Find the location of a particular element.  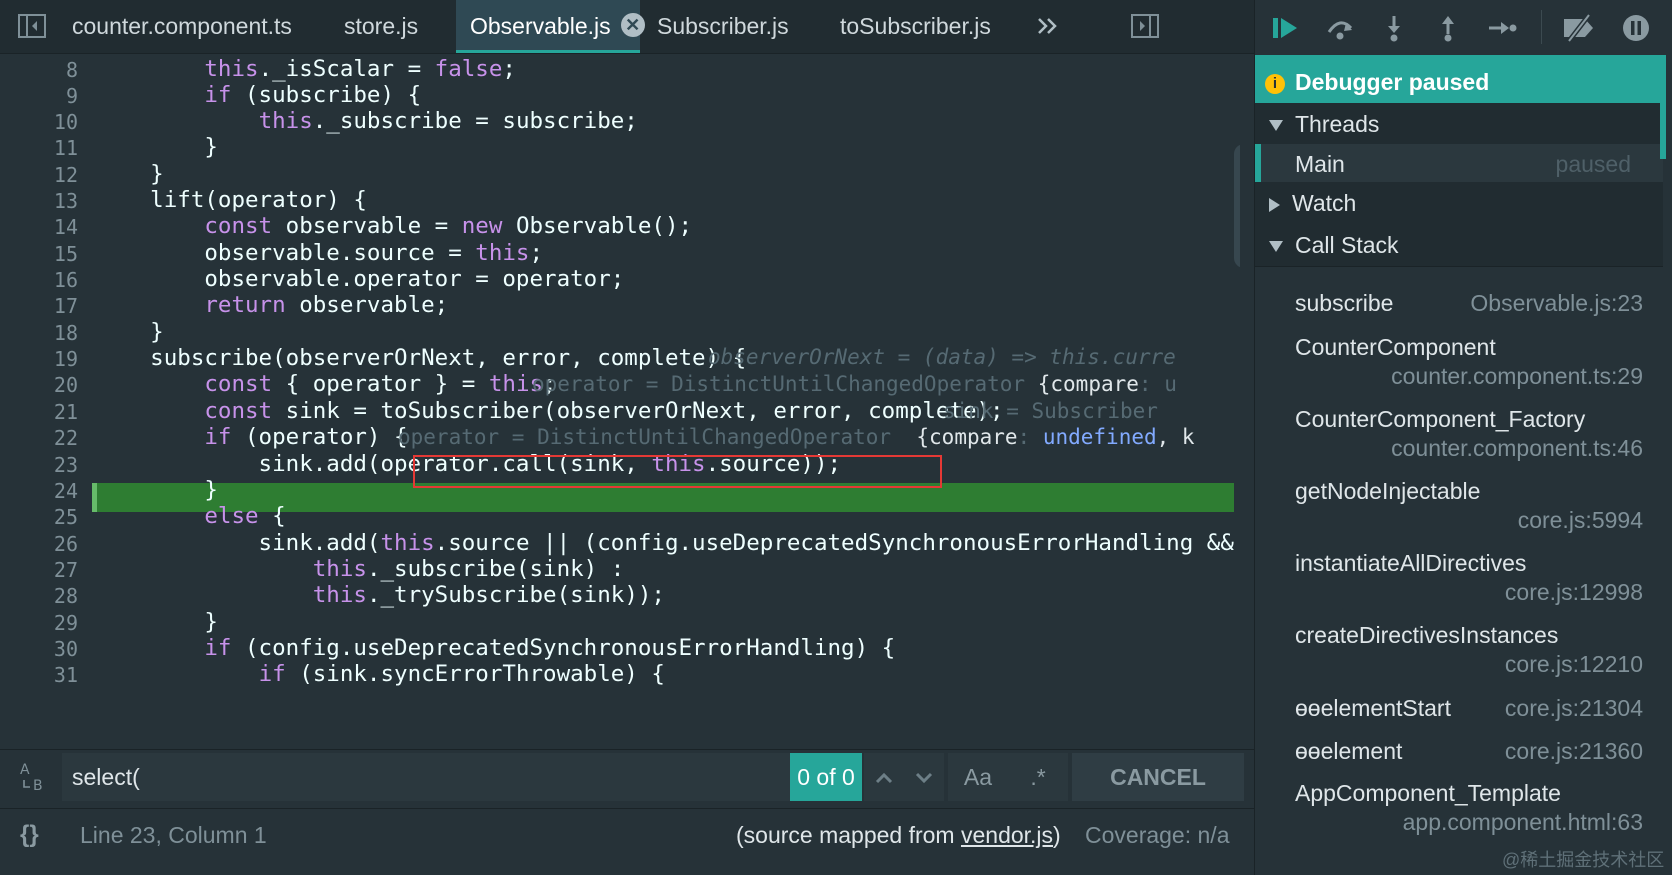

line-number: 24 is located at coordinates (39, 491).